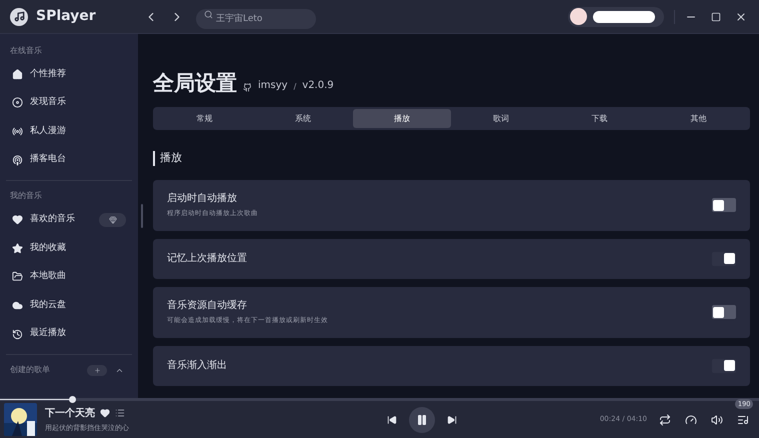 The height and width of the screenshot is (438, 759). Describe the element at coordinates (17, 102) in the screenshot. I see `disc-icon` at that location.